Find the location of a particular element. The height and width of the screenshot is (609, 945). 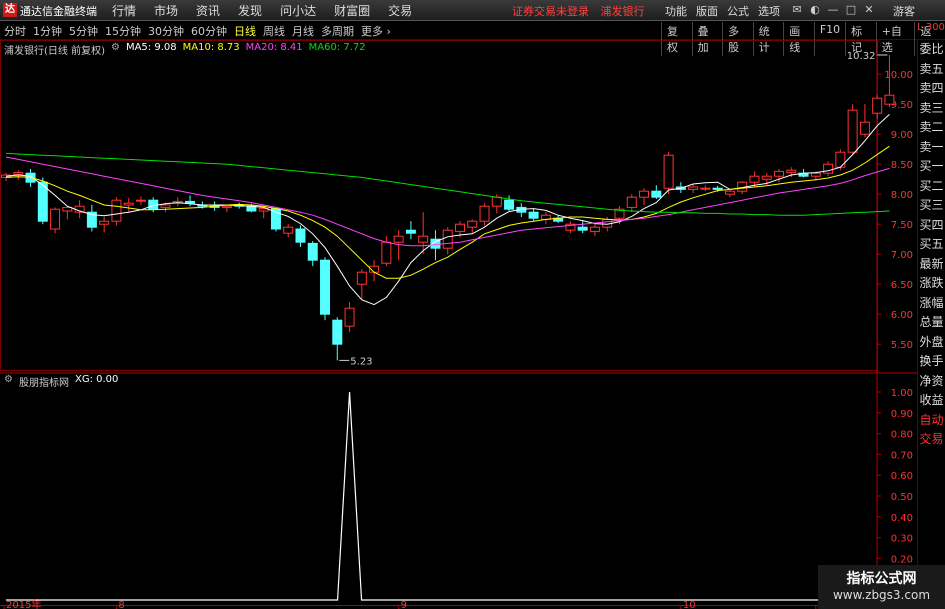

right-panel-item-17: 净资 is located at coordinates (931, 382).